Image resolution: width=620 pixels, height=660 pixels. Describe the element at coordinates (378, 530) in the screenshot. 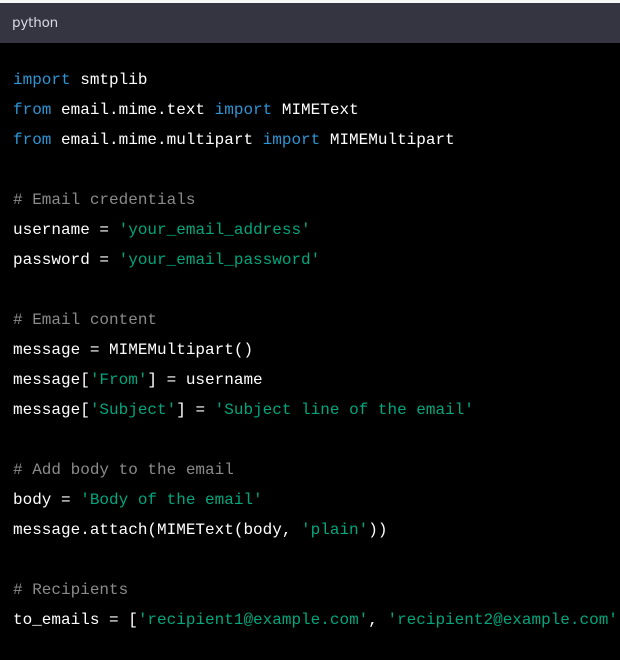

I see `code-text-token: ))` at that location.